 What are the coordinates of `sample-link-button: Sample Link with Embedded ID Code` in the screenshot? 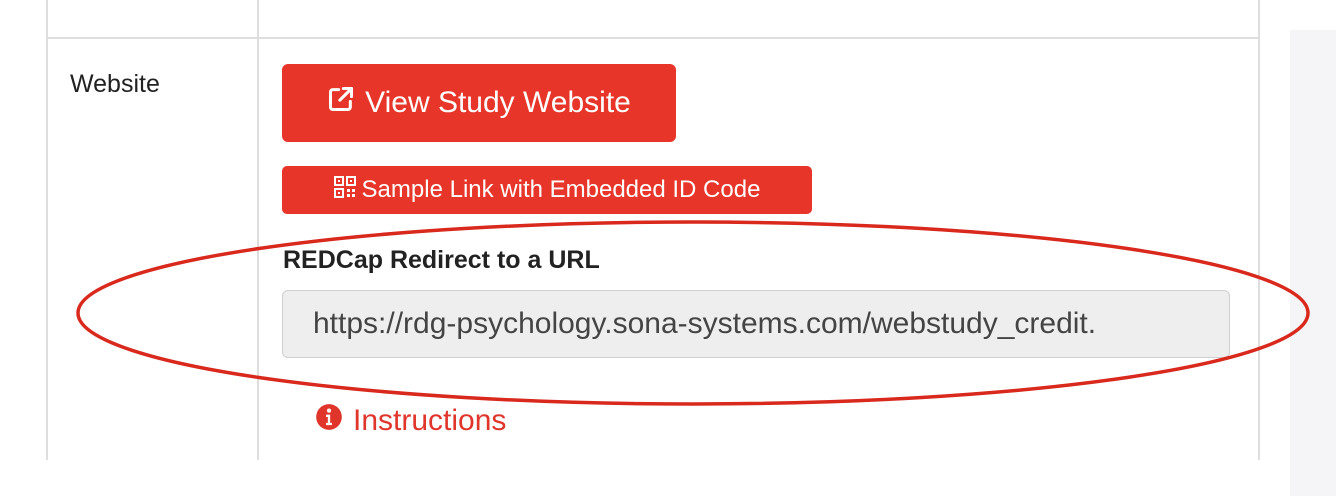 It's located at (547, 190).